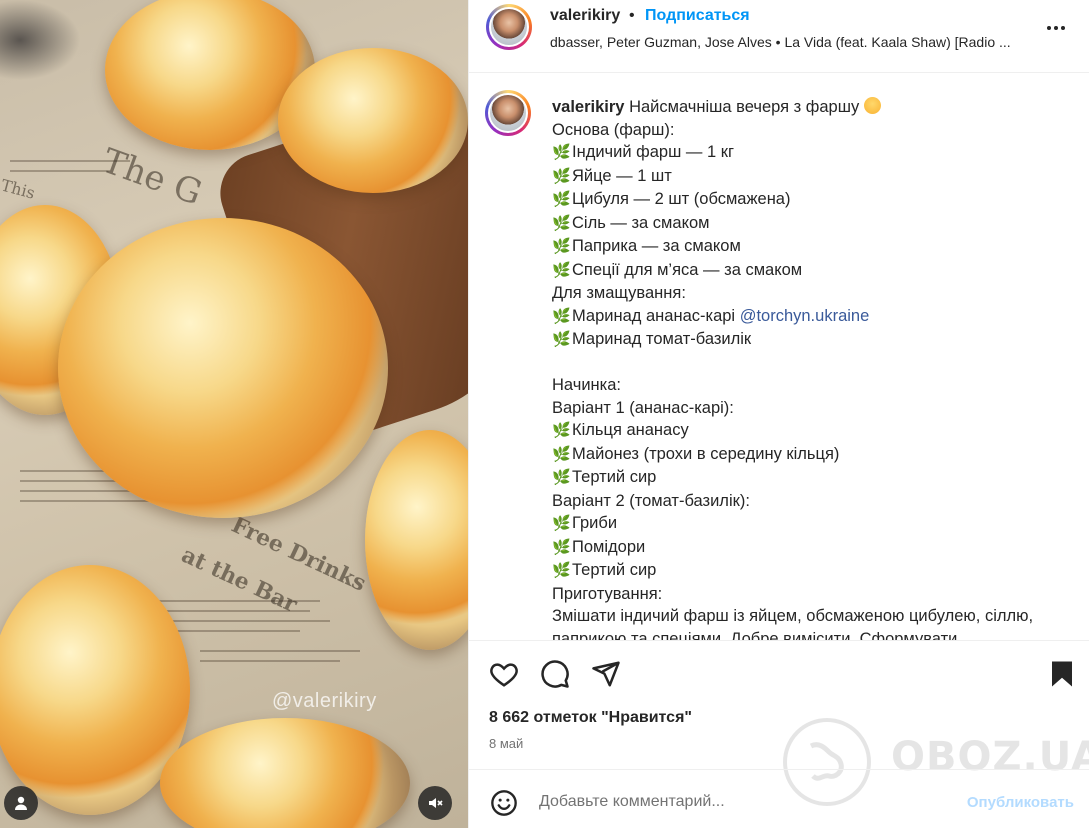  I want to click on caption-line: Основа (фарш):, so click(613, 129).